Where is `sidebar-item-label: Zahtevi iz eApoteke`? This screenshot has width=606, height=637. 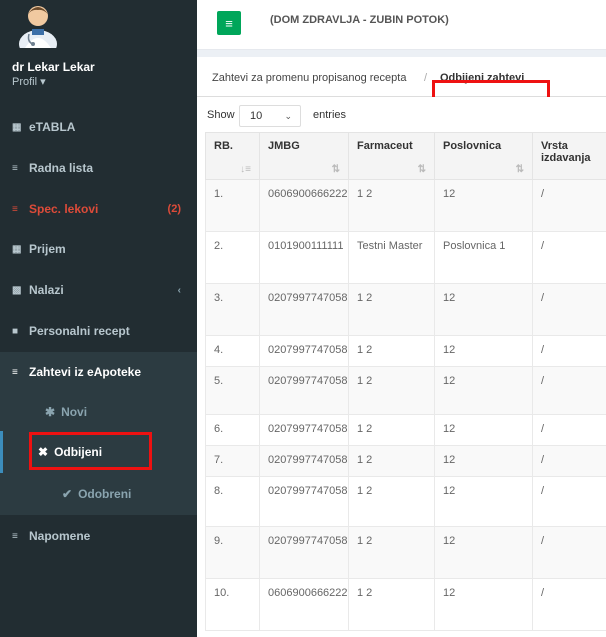
sidebar-item-label: Zahtevi iz eApoteke is located at coordinates (85, 372).